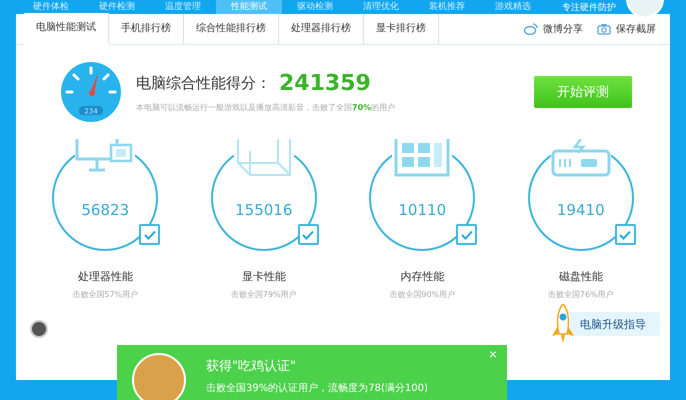 The height and width of the screenshot is (400, 686). Describe the element at coordinates (589, 8) in the screenshot. I see `slogan-text: 专注硬件防护` at that location.